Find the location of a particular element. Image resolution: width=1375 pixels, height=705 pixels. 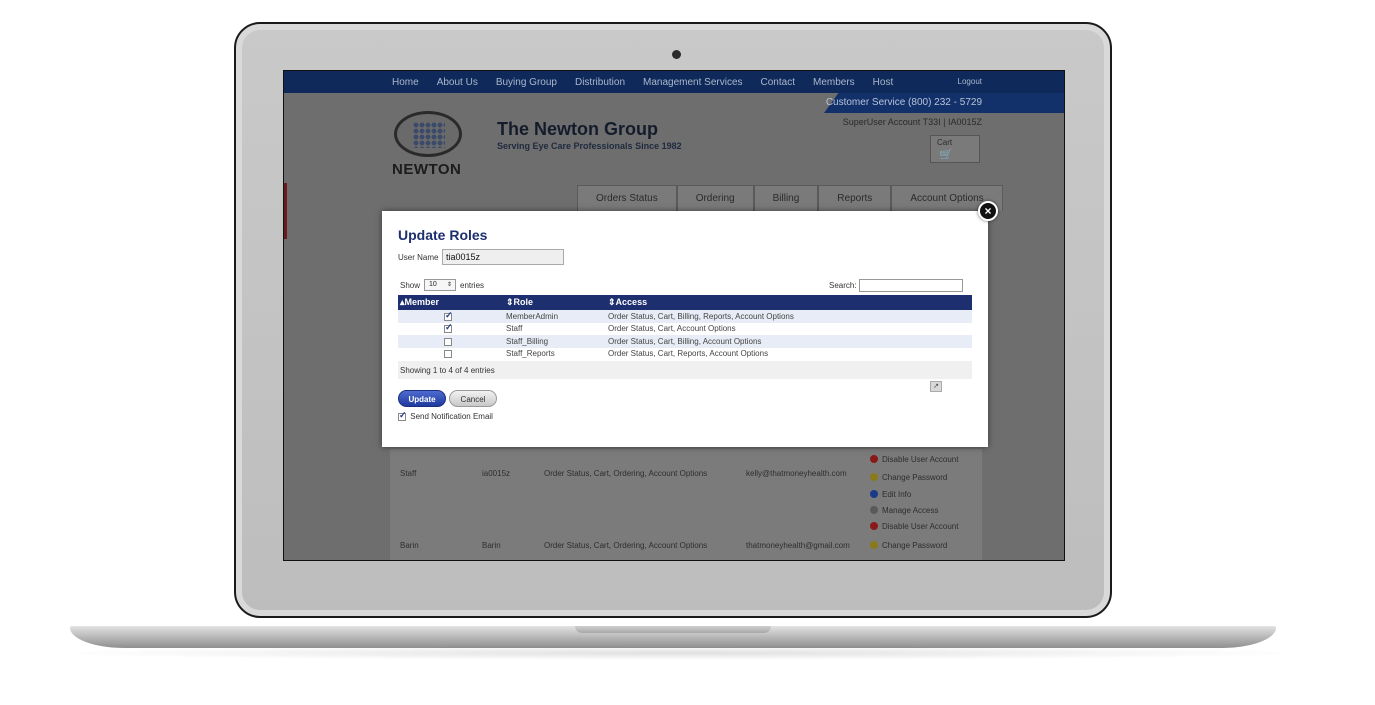

bg-cell-role: Barin is located at coordinates (409, 545).